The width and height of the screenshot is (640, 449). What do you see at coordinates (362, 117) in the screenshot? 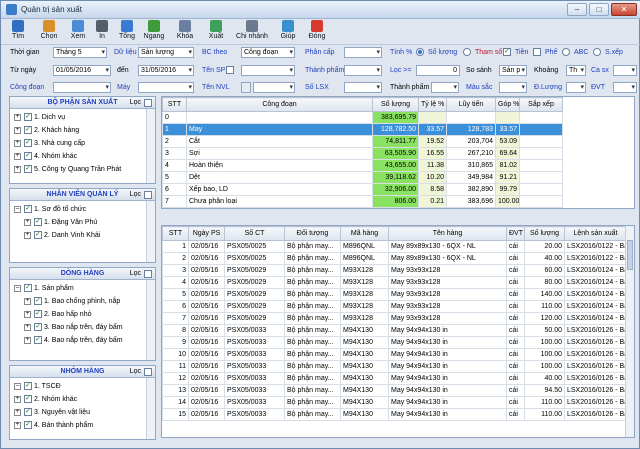
I see `summary-row: 0 383,695.79` at bounding box center [362, 117].